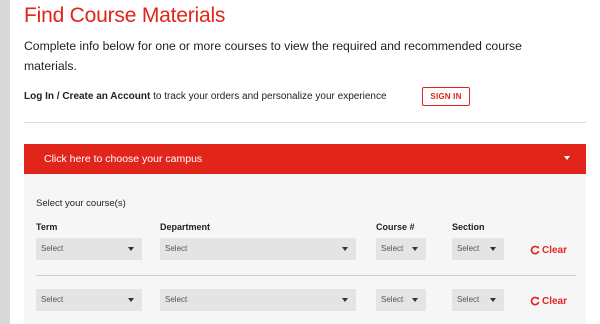  I want to click on select-courses-heading: Select your course(s), so click(81, 203).